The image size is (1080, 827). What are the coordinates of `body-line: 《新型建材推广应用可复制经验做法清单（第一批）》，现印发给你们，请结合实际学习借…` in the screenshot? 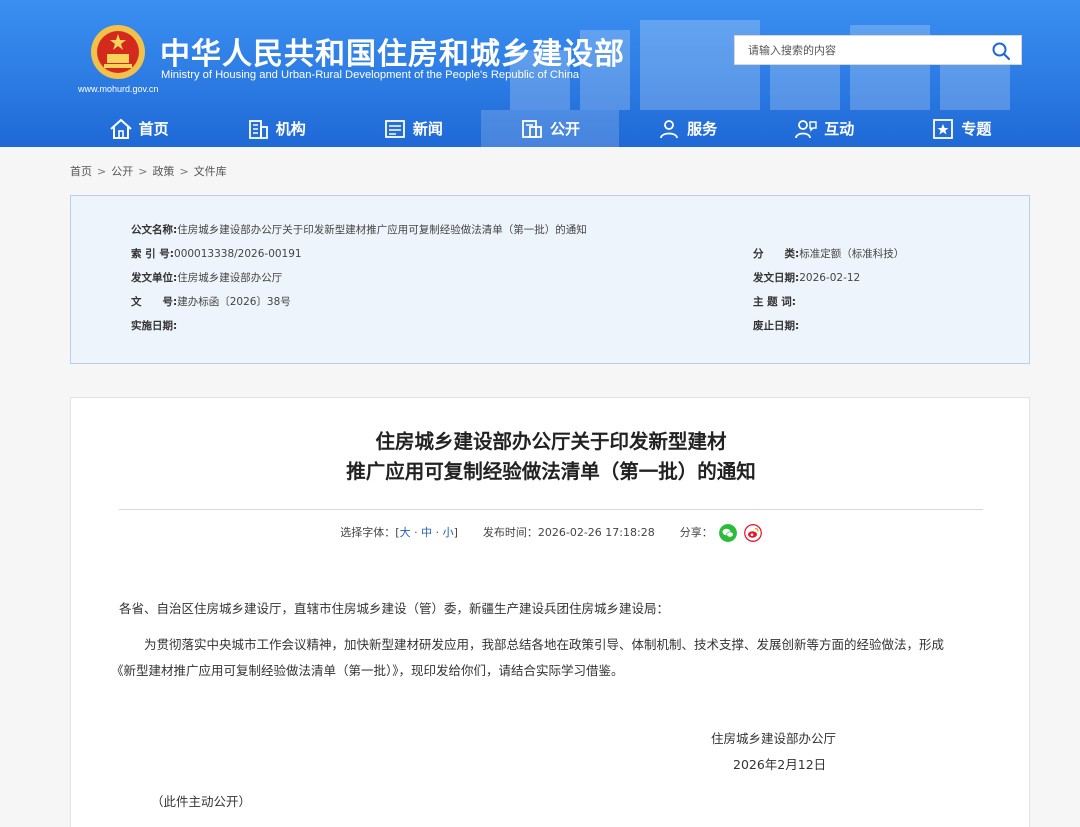 It's located at (367, 670).